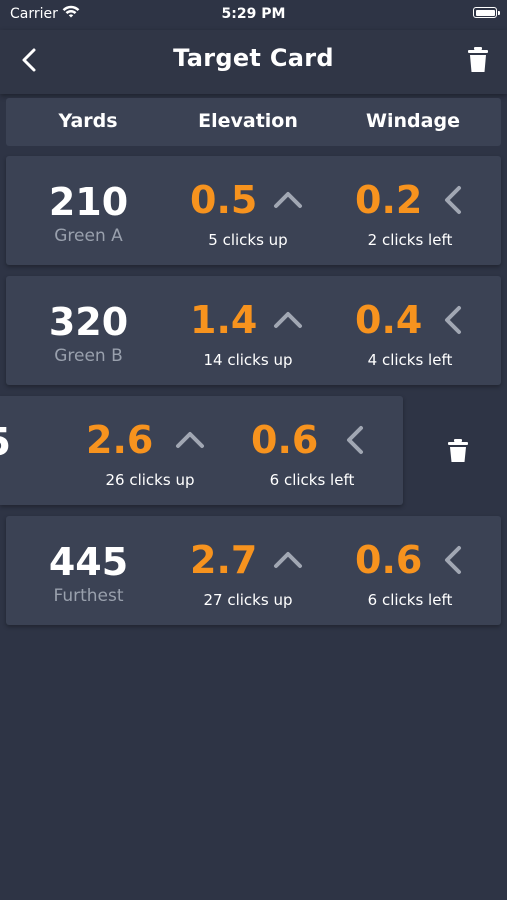  What do you see at coordinates (458, 450) in the screenshot?
I see `delete-row-button` at bounding box center [458, 450].